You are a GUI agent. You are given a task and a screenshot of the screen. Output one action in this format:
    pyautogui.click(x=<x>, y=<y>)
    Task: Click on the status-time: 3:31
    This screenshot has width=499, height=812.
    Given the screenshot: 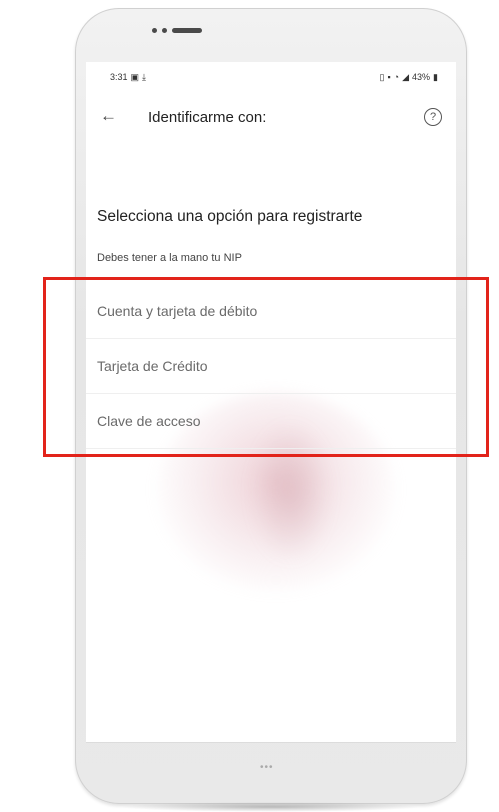 What is the action you would take?
    pyautogui.click(x=119, y=77)
    